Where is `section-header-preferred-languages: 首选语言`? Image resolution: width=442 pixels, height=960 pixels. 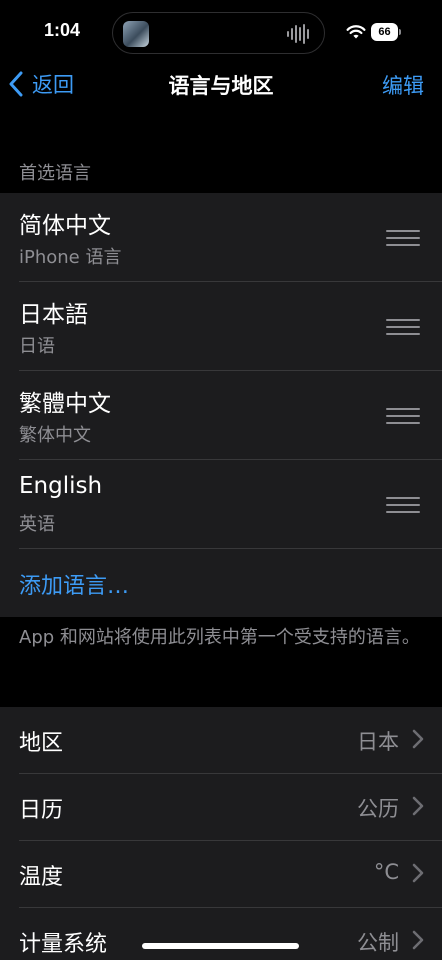 section-header-preferred-languages: 首选语言 is located at coordinates (55, 173).